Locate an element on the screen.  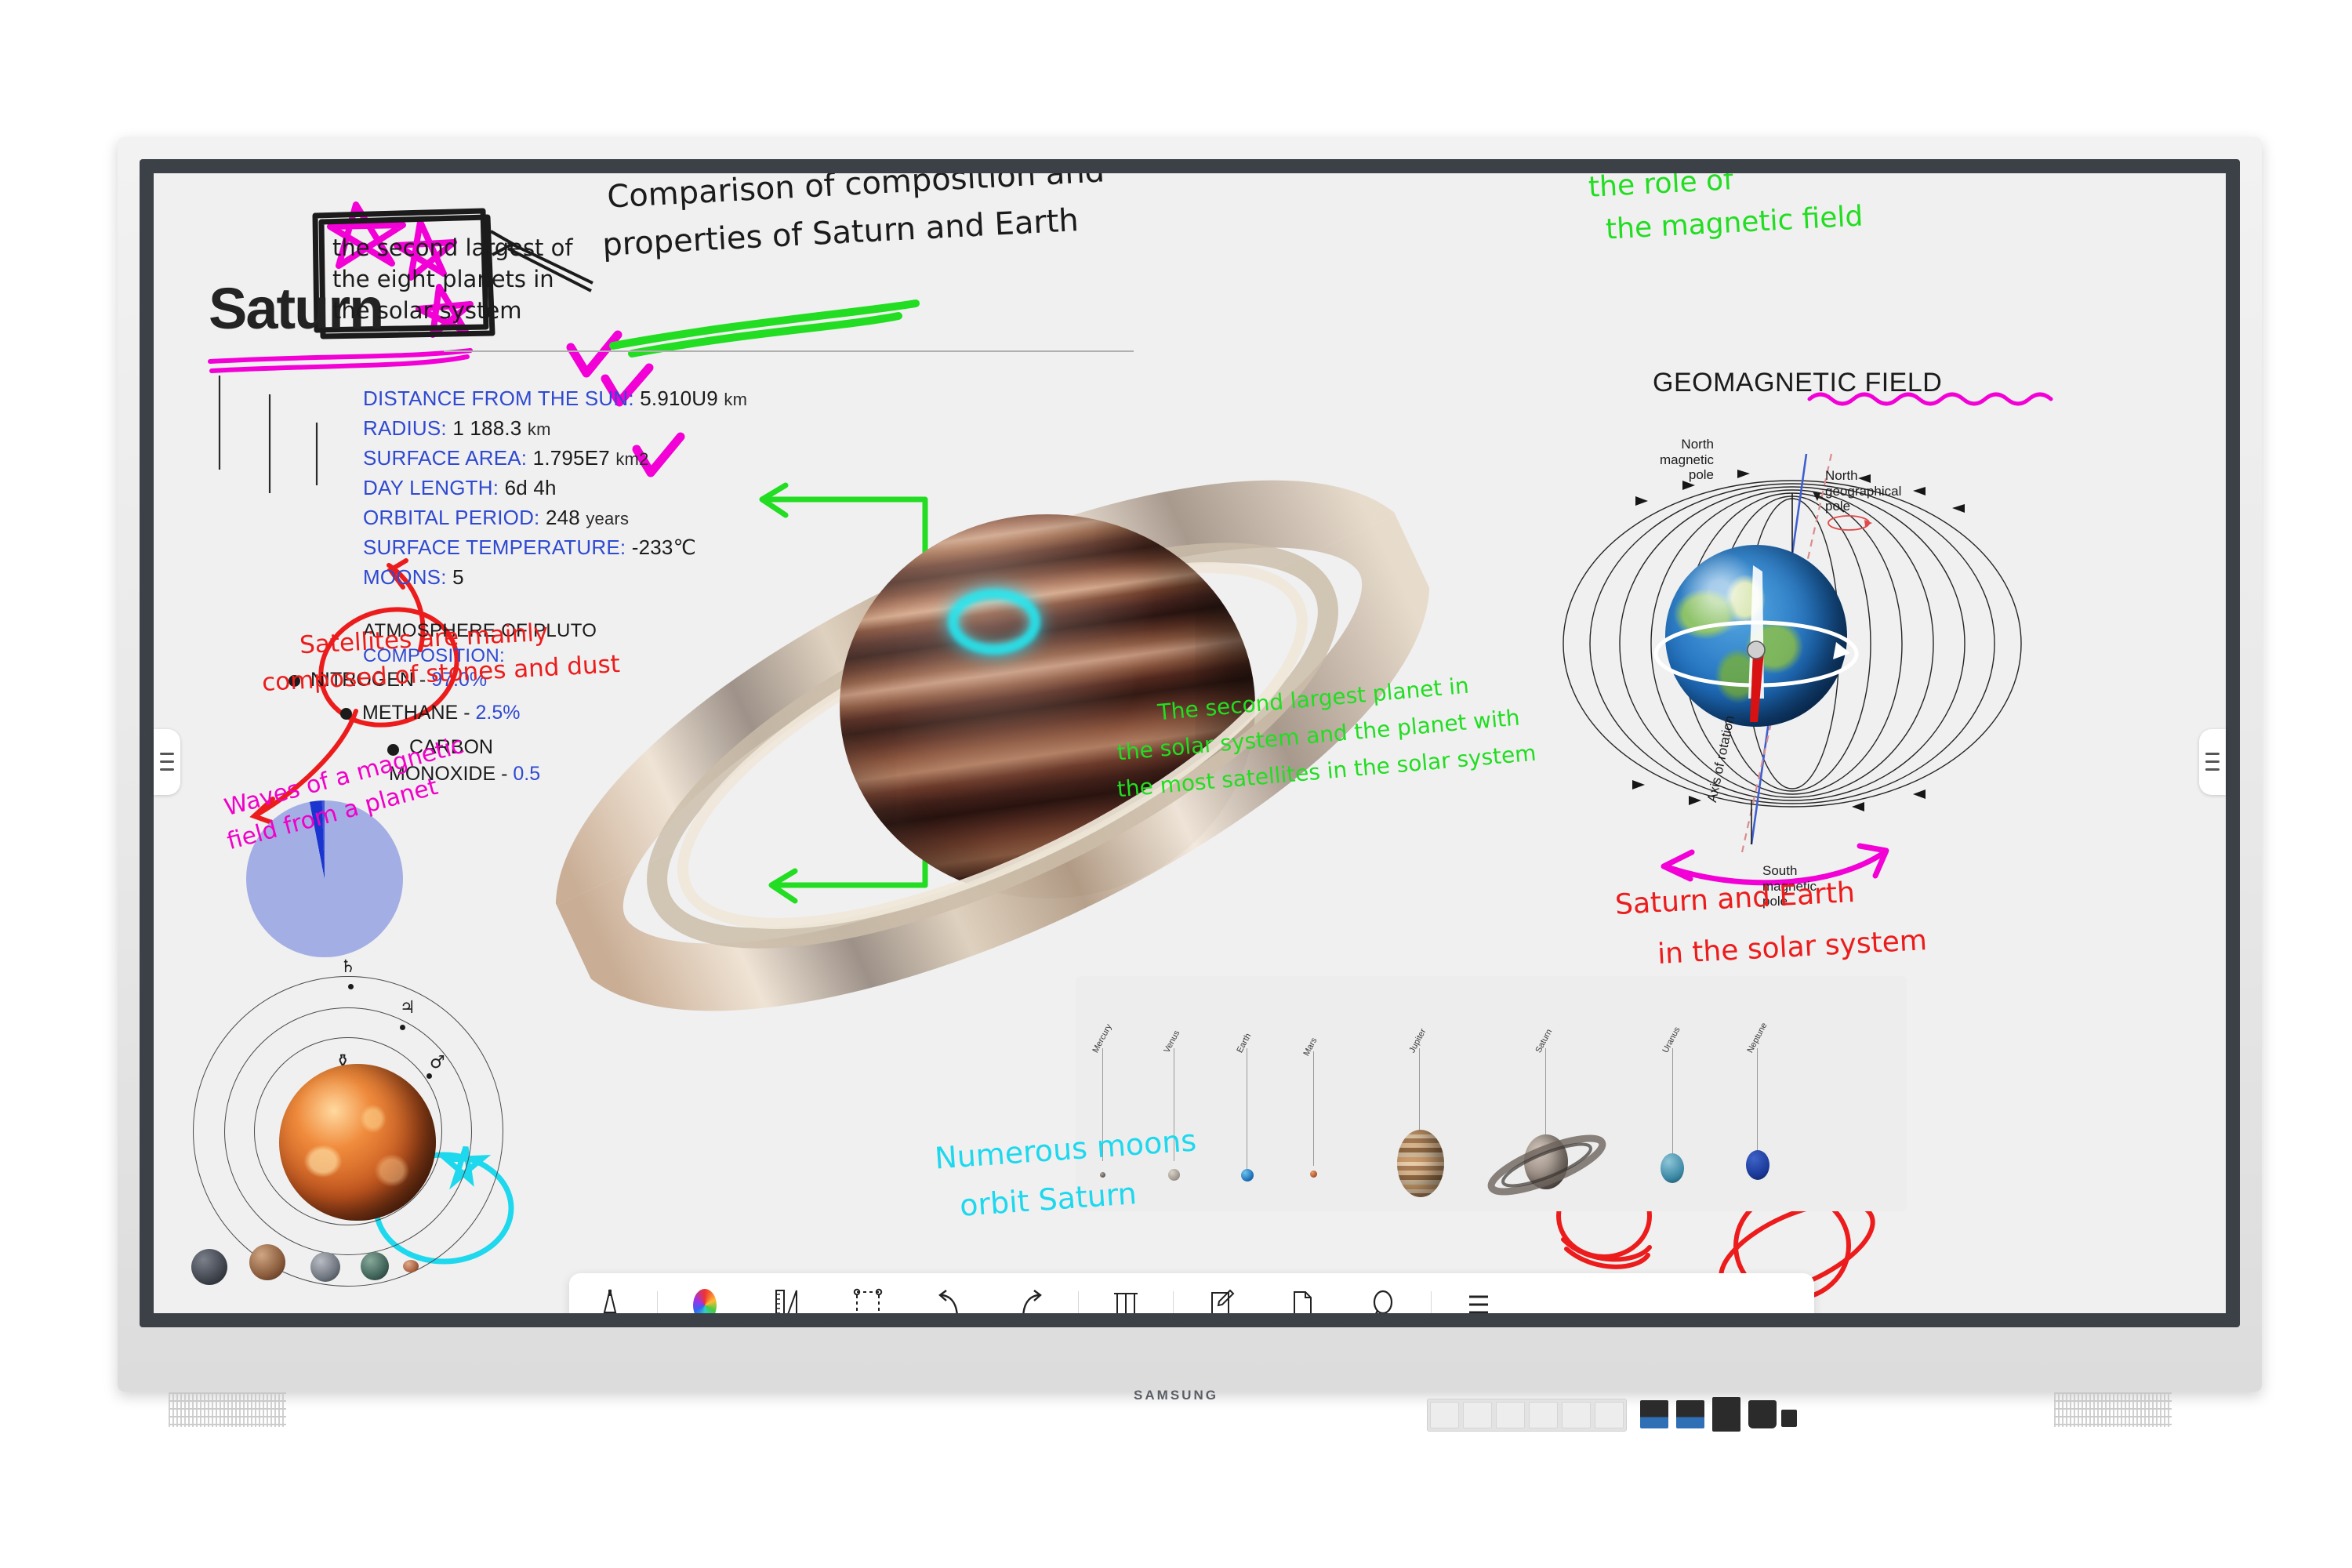
planet-label: Earth is located at coordinates (1244, 1043).